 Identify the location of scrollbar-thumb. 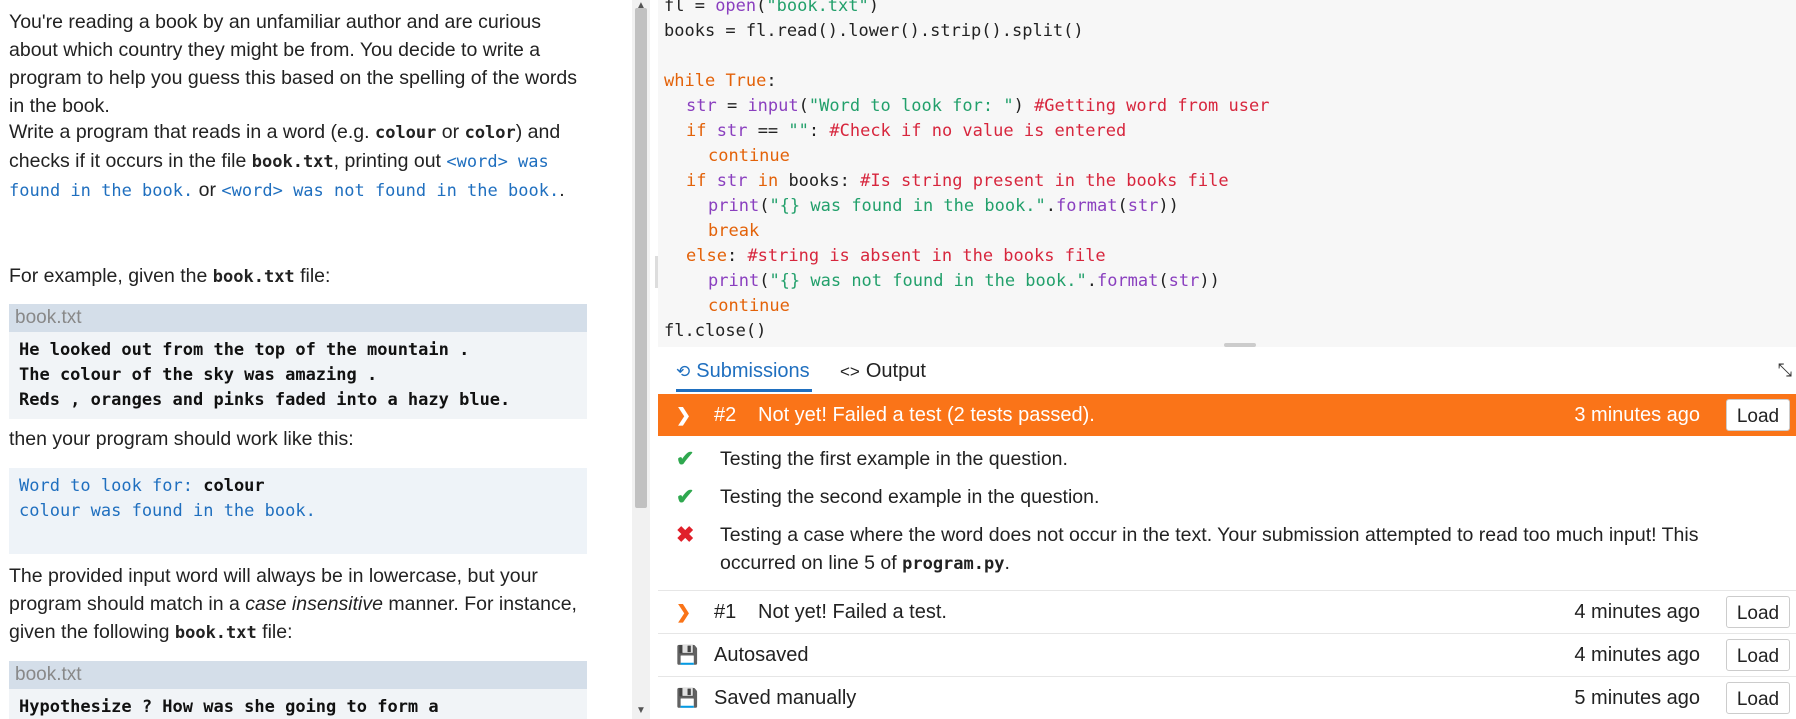
(641, 258).